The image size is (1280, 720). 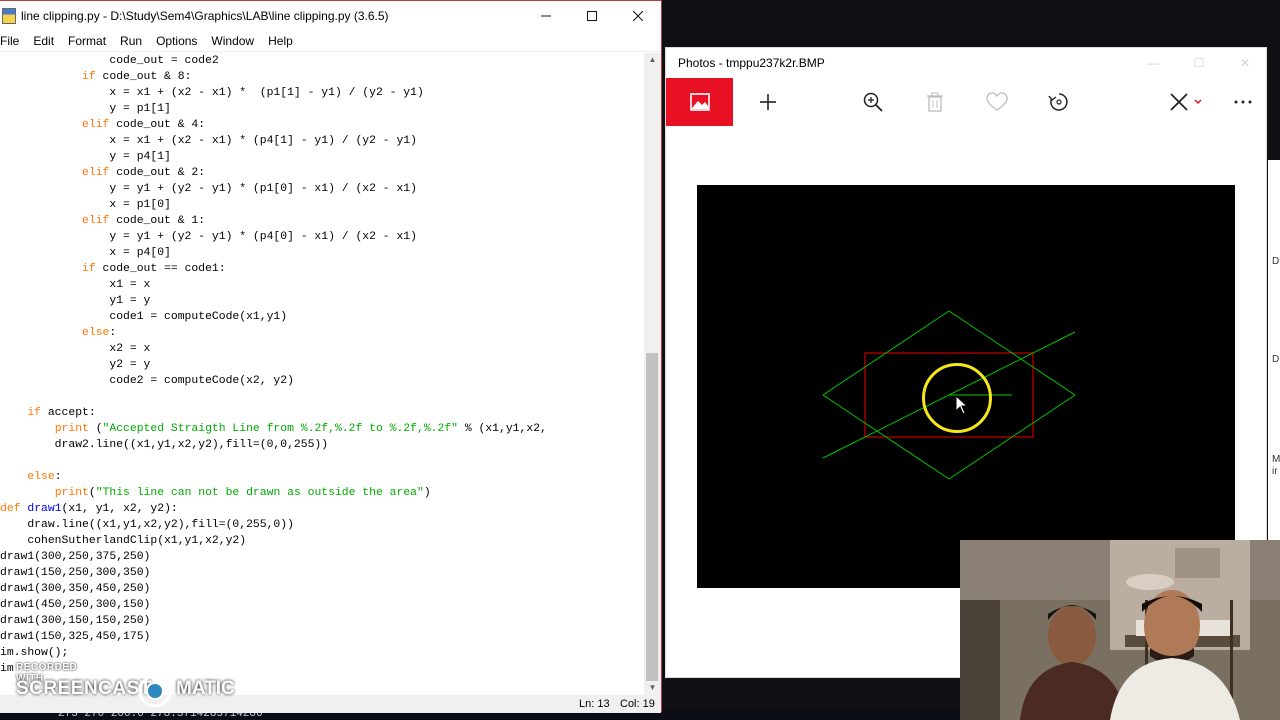 I want to click on code-line: y1 = y, so click(x=75, y=301).